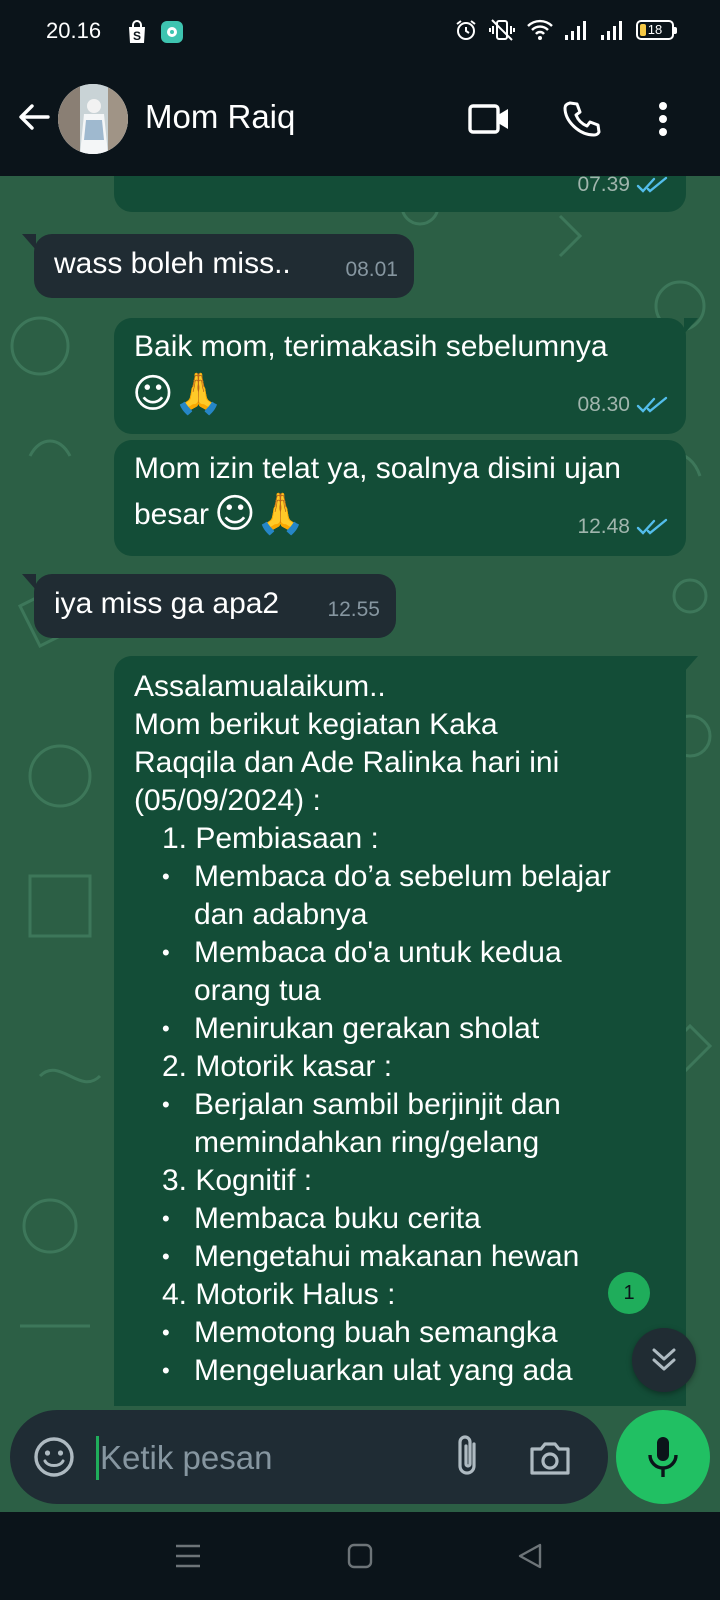 The width and height of the screenshot is (720, 1600). Describe the element at coordinates (257, 990) in the screenshot. I see `report-item-text: orang tua` at that location.